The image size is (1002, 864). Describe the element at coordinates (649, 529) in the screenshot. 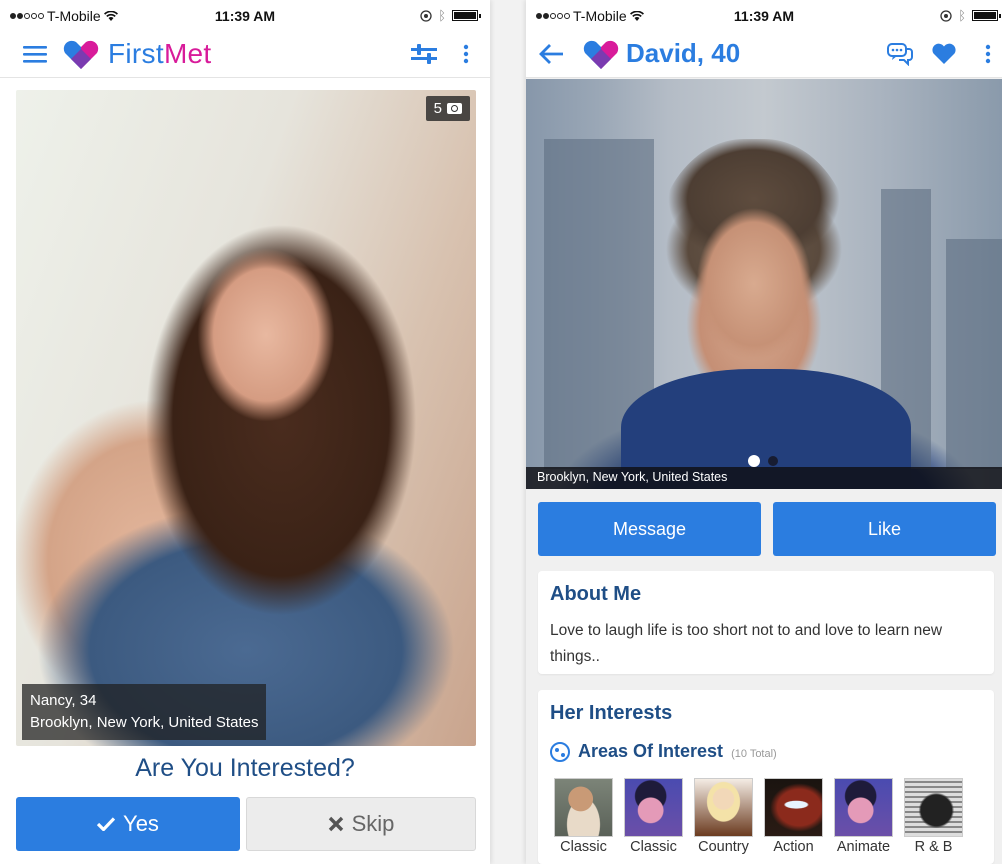

I see `message-button: Message` at that location.